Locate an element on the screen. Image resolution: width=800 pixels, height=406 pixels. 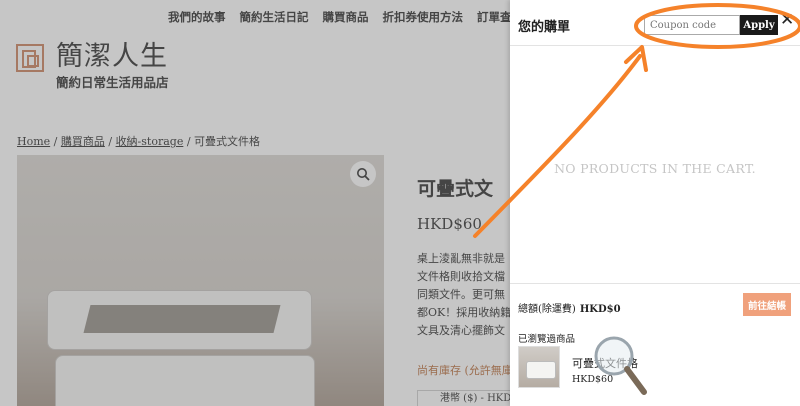
checkout-button: 前往結帳 is located at coordinates (767, 304).